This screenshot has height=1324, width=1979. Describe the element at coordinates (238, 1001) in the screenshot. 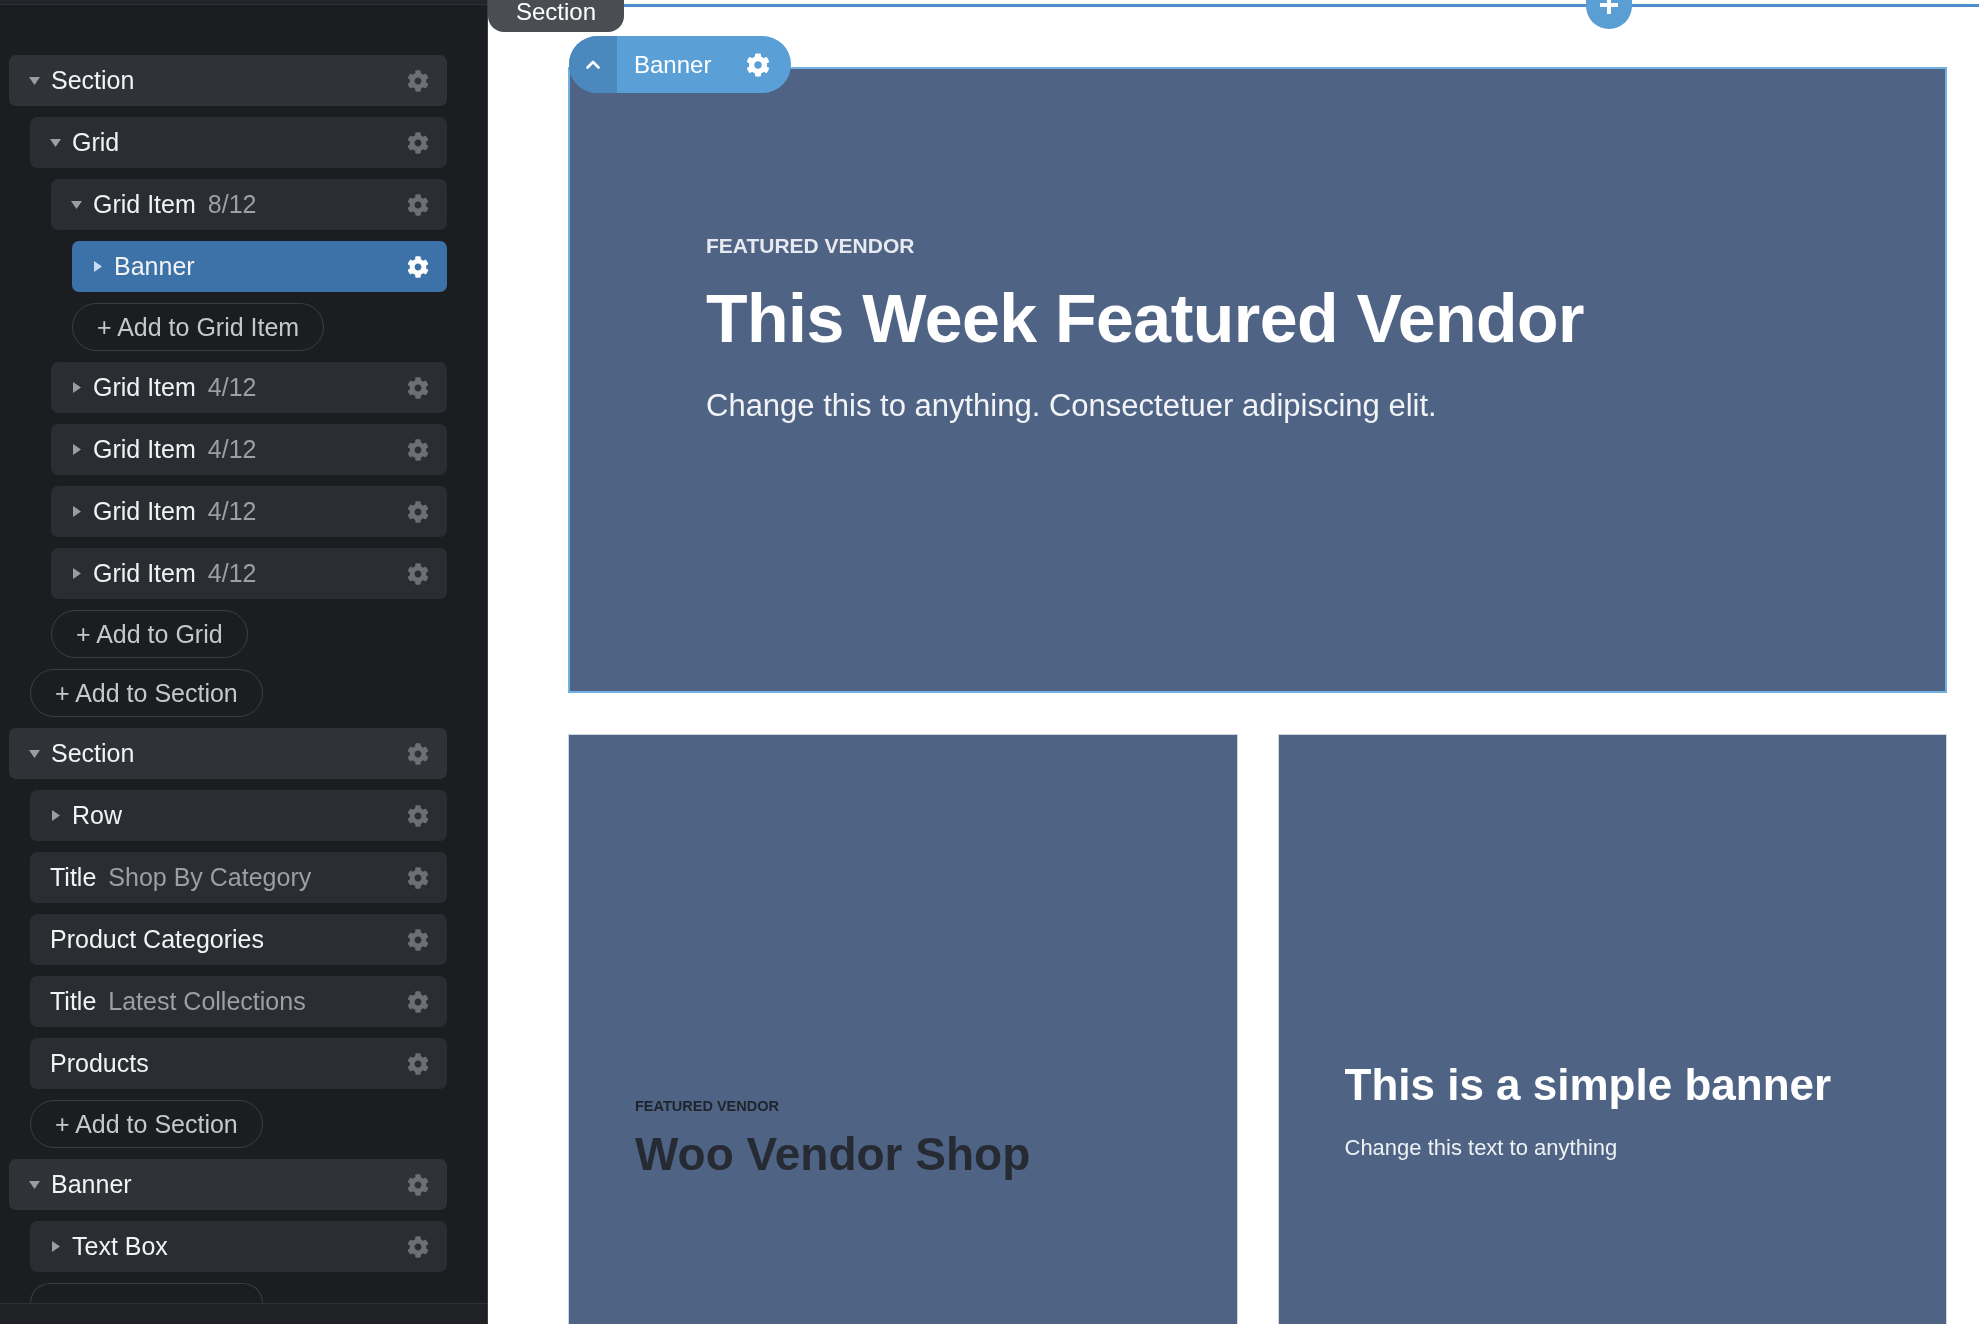

I see `tree-row: Title Latest Collections` at that location.